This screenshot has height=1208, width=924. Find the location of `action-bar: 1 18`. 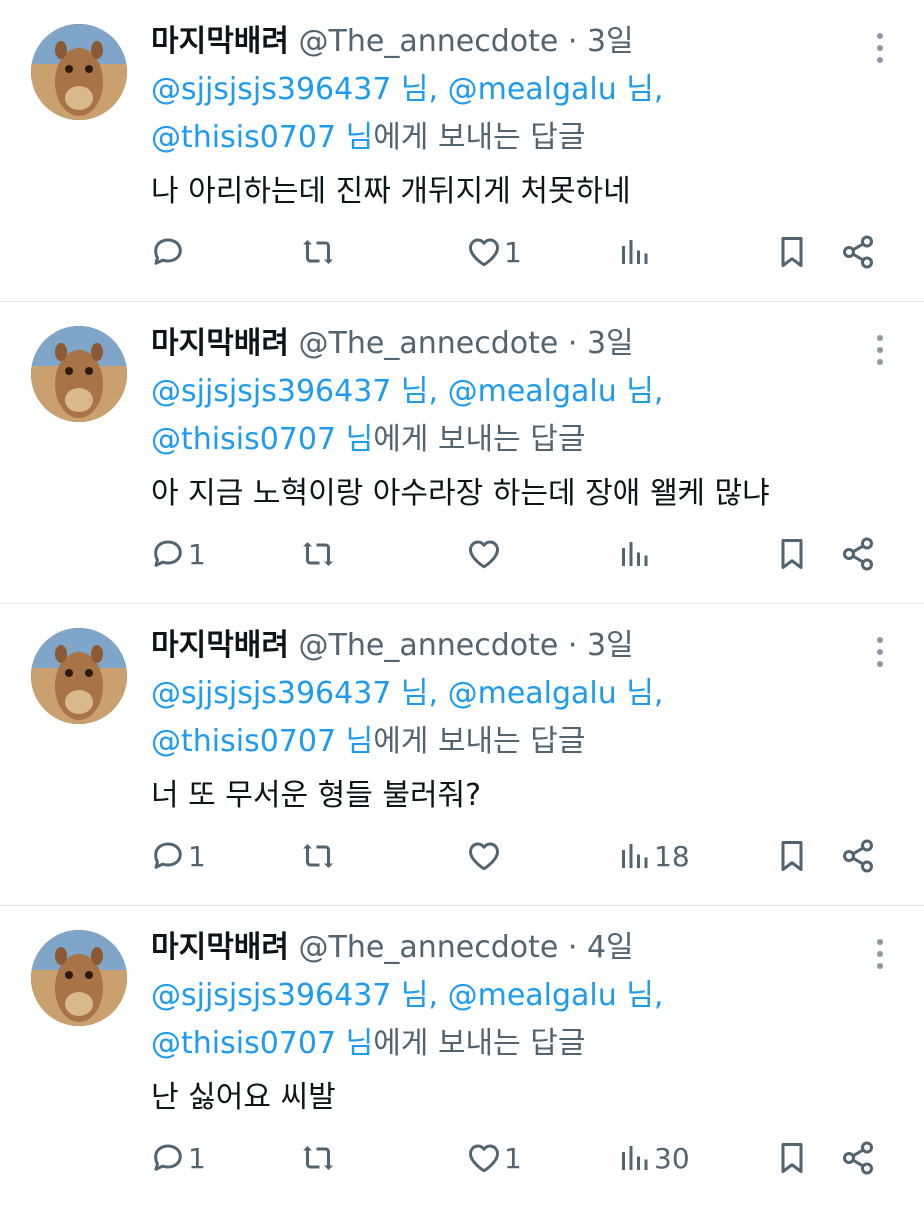

action-bar: 1 18 is located at coordinates (517, 856).